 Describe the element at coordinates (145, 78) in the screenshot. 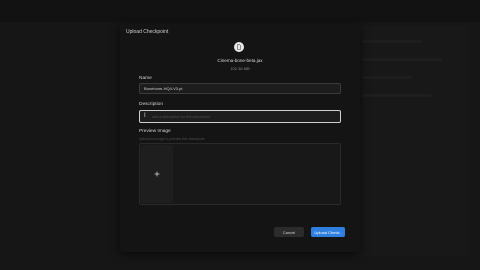

I see `name-label: Name` at that location.